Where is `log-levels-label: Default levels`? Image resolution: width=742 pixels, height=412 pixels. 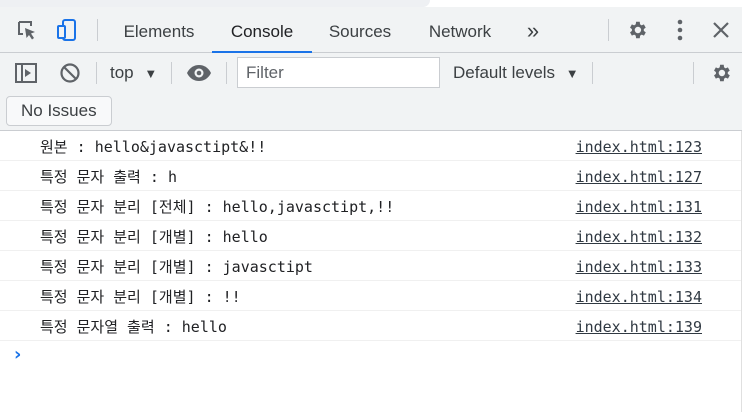 log-levels-label: Default levels is located at coordinates (504, 72).